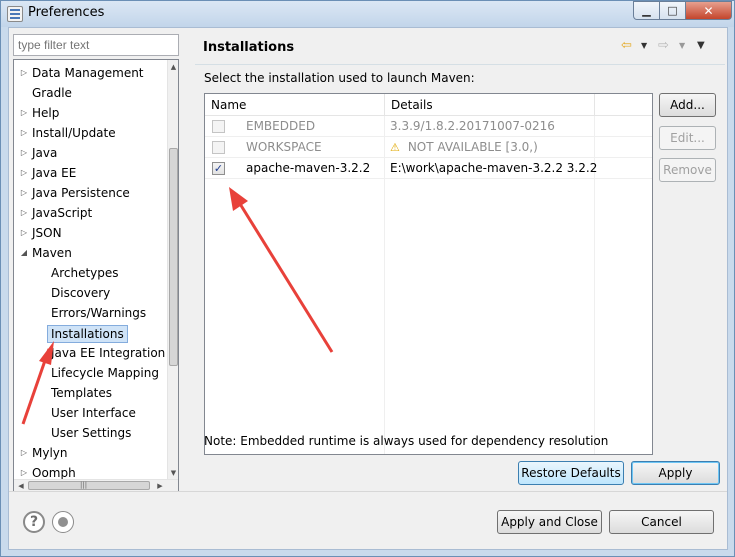  I want to click on tree-item-label: Help, so click(46, 113).